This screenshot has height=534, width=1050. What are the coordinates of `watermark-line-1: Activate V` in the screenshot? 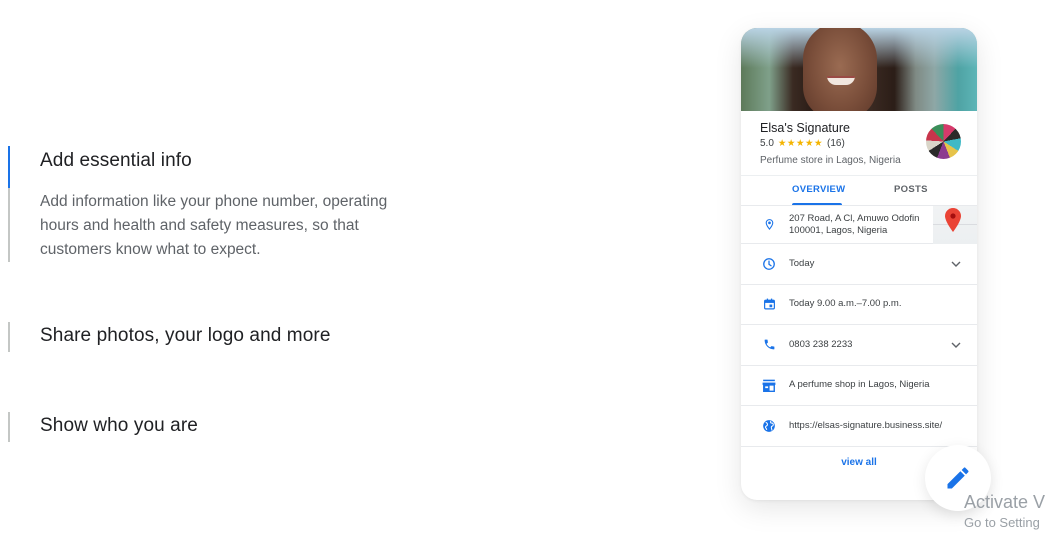 It's located at (1005, 502).